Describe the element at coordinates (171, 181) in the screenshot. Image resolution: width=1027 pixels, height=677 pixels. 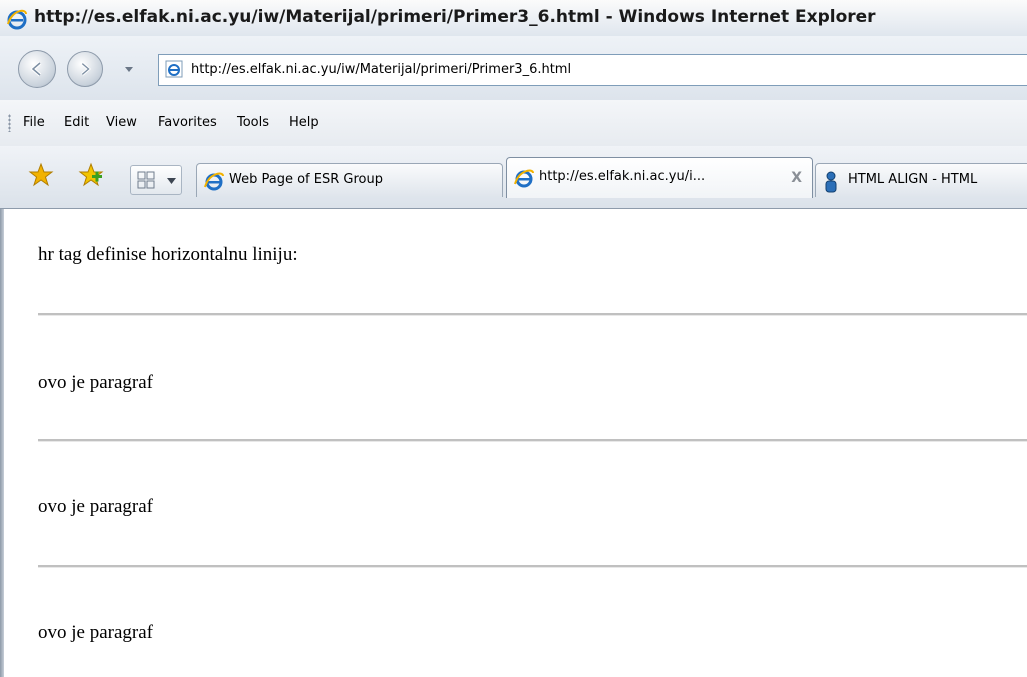
I see `tab-list-dropdown-icon` at that location.